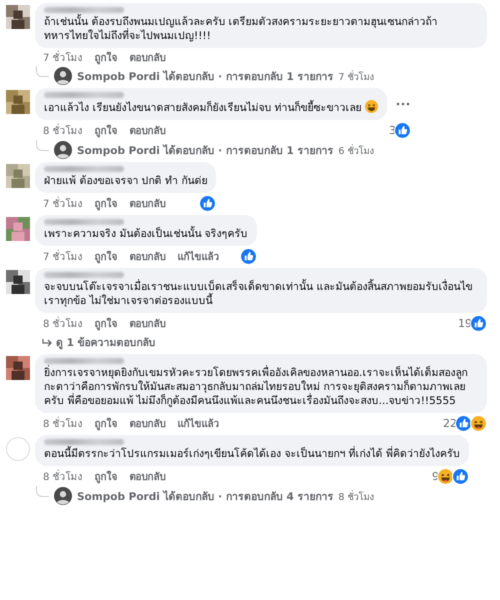 The height and width of the screenshot is (600, 500). I want to click on reply-time: 6 ชั่วโมง, so click(356, 150).